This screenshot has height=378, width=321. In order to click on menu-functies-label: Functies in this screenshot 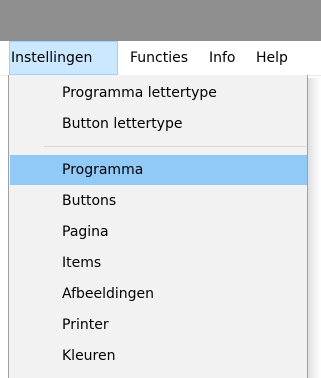, I will do `click(159, 58)`.